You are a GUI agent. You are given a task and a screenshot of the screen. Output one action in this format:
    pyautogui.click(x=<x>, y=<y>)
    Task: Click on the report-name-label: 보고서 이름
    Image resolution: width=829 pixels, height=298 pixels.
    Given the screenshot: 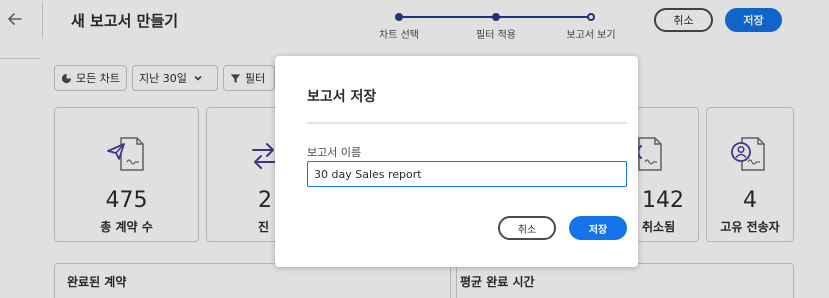 What is the action you would take?
    pyautogui.click(x=334, y=152)
    